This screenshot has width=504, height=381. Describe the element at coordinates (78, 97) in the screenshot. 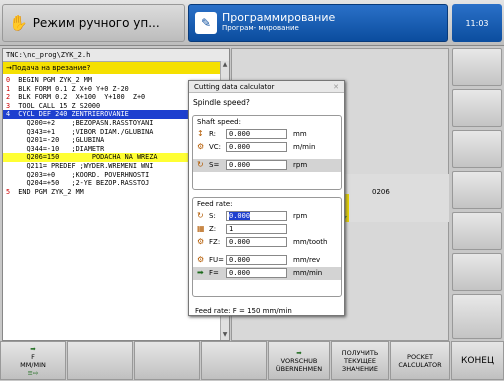

I see `line-text: BLK FORM 0.2 X+100 Y+100 Z+0` at that location.